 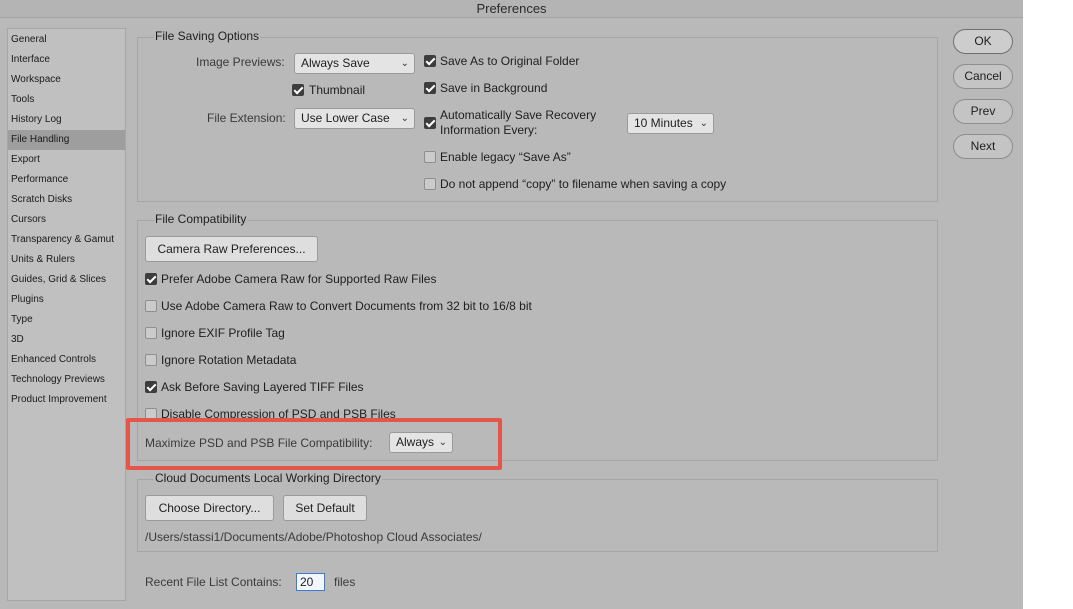 I want to click on sidebar-item-export: Export, so click(x=66, y=160).